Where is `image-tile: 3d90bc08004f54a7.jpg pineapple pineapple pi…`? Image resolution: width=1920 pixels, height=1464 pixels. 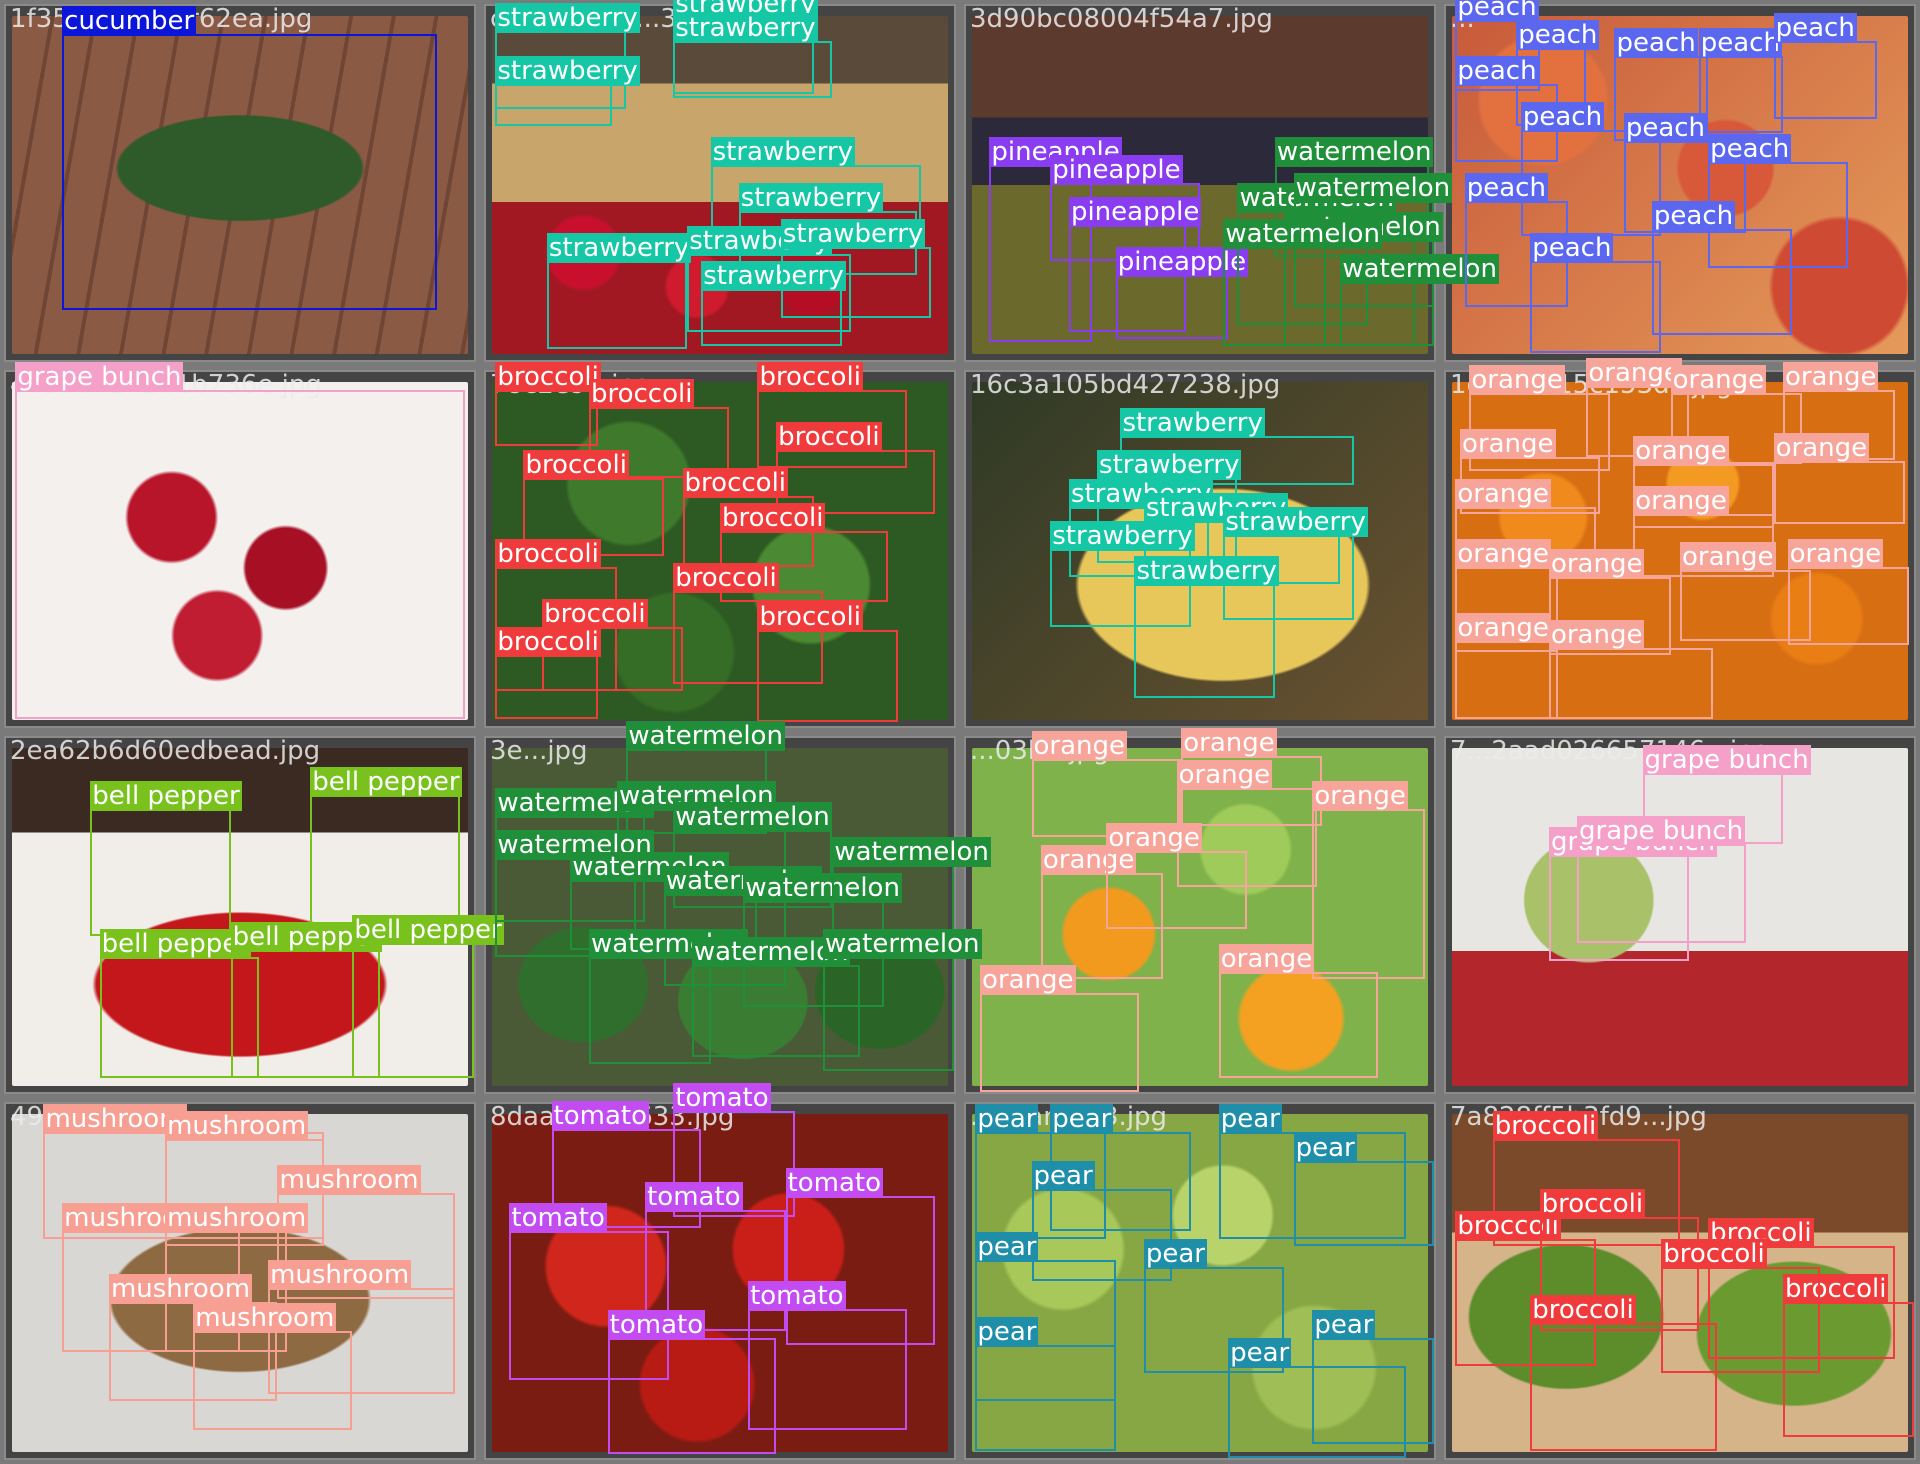
image-tile: 3d90bc08004f54a7.jpg pineapple pineapple pi… is located at coordinates (1231, 183).